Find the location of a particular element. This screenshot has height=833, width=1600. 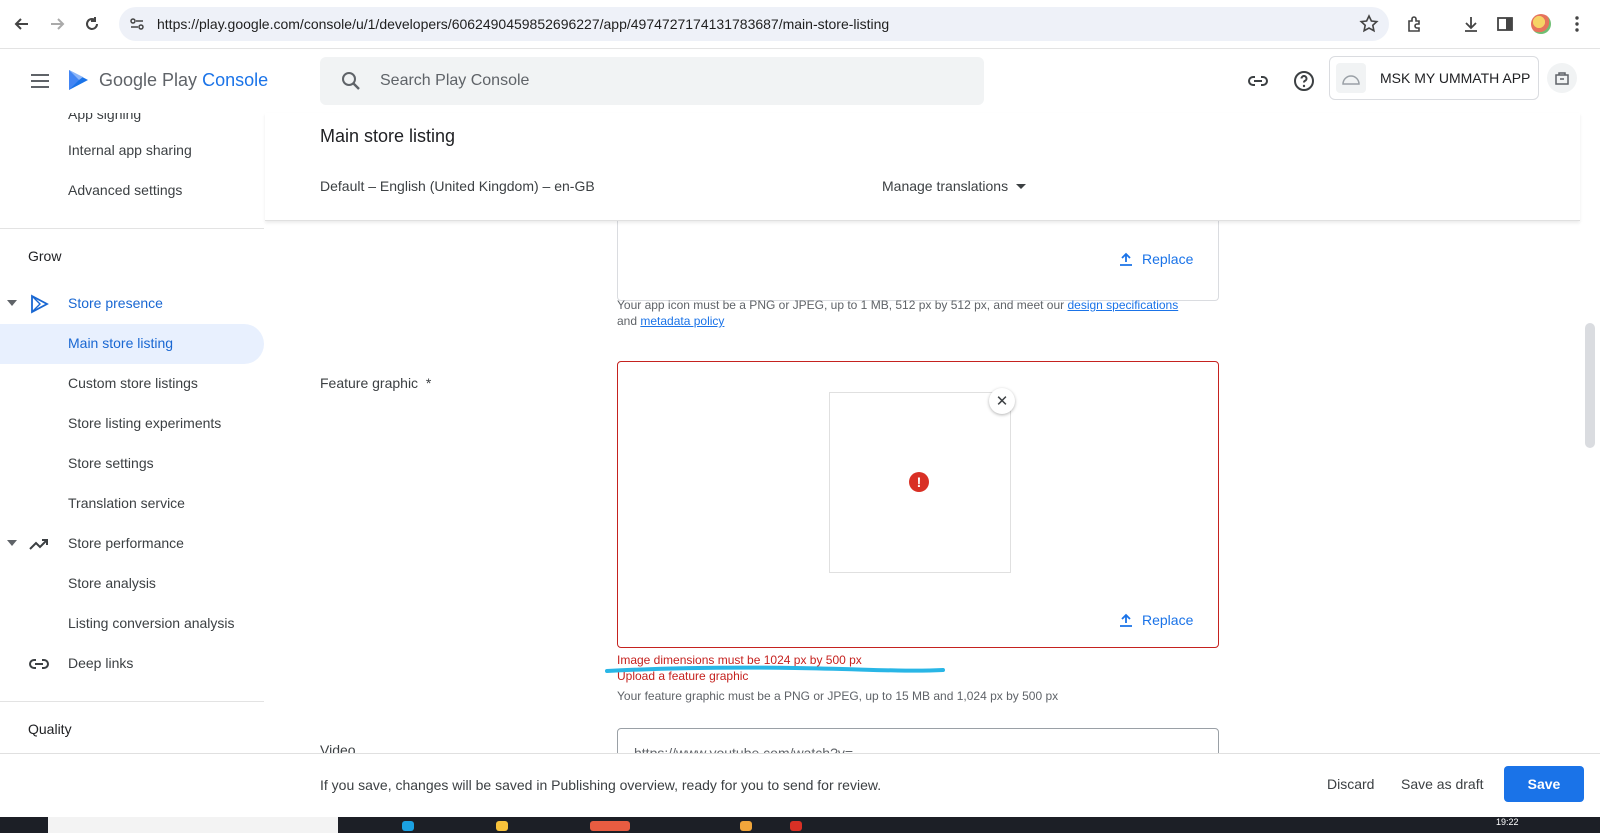

account-icon is located at coordinates (1562, 78).